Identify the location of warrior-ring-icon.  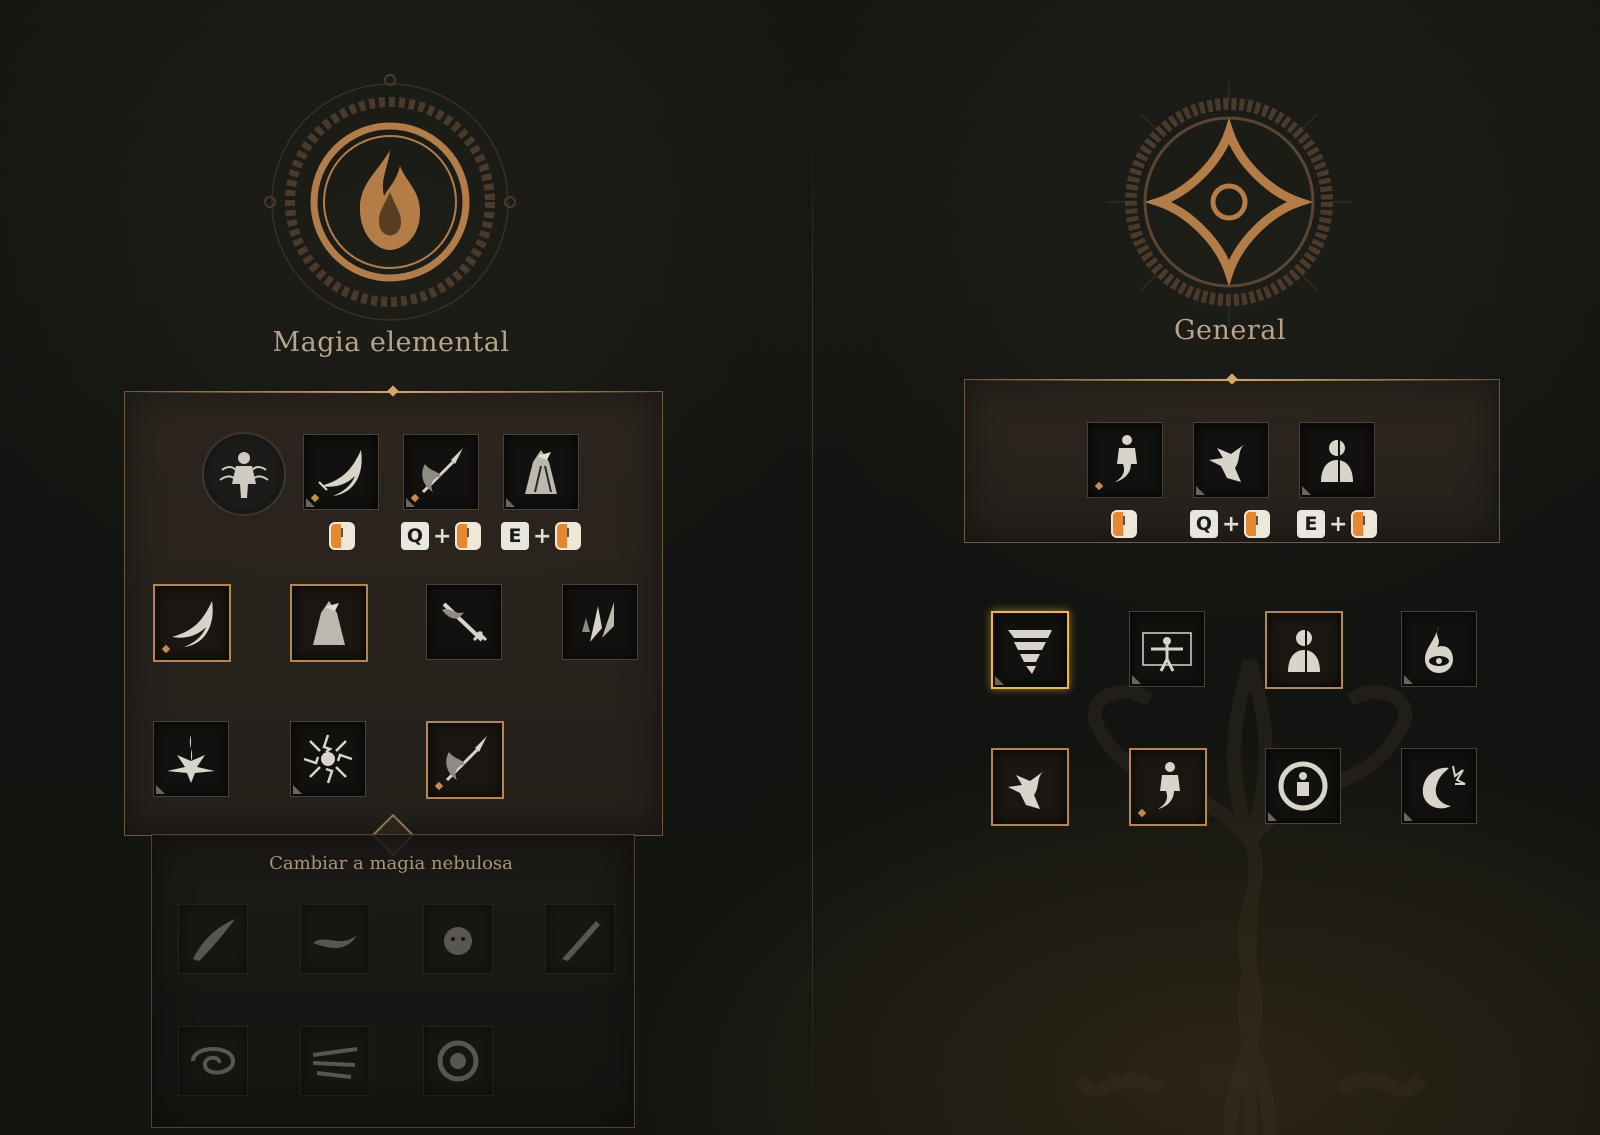
(1303, 786).